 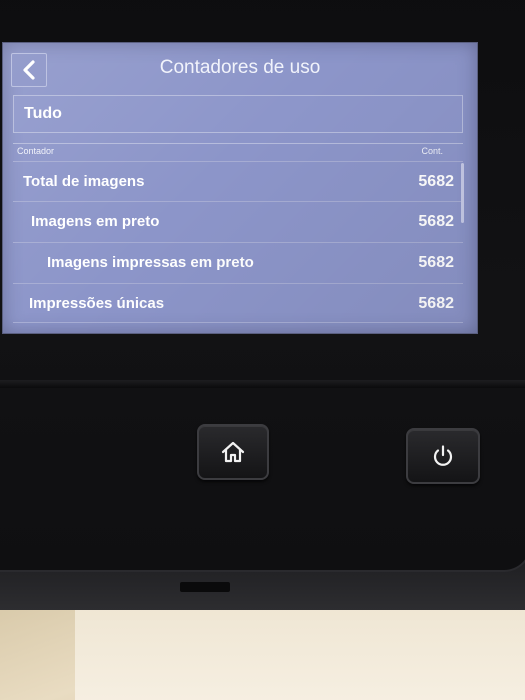 I want to click on column-header-count: Cont., so click(x=432, y=151).